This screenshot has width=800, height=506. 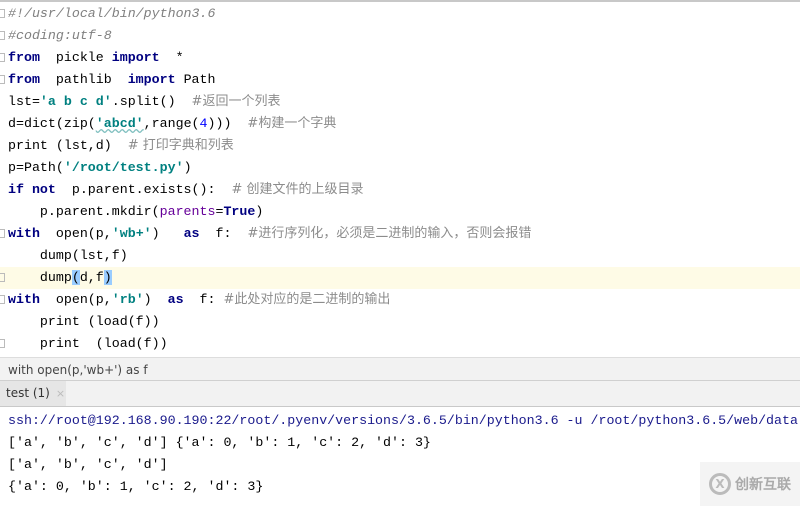 What do you see at coordinates (239, 211) in the screenshot?
I see `code-token: True` at bounding box center [239, 211].